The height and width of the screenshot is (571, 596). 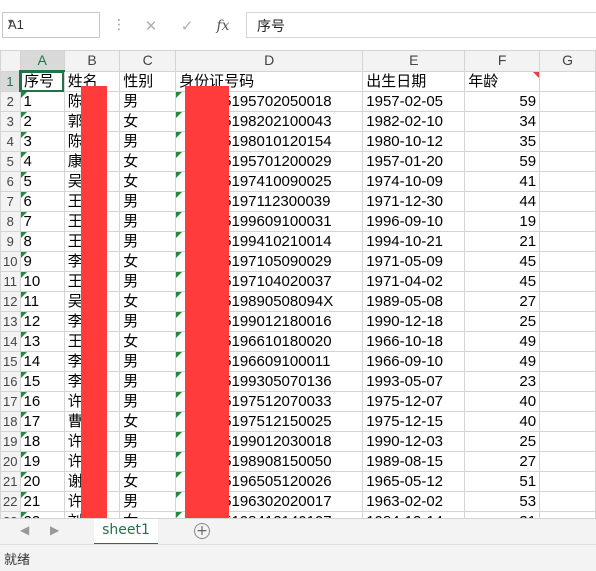 What do you see at coordinates (414, 81) in the screenshot?
I see `cell-birth-header: 出生日期` at bounding box center [414, 81].